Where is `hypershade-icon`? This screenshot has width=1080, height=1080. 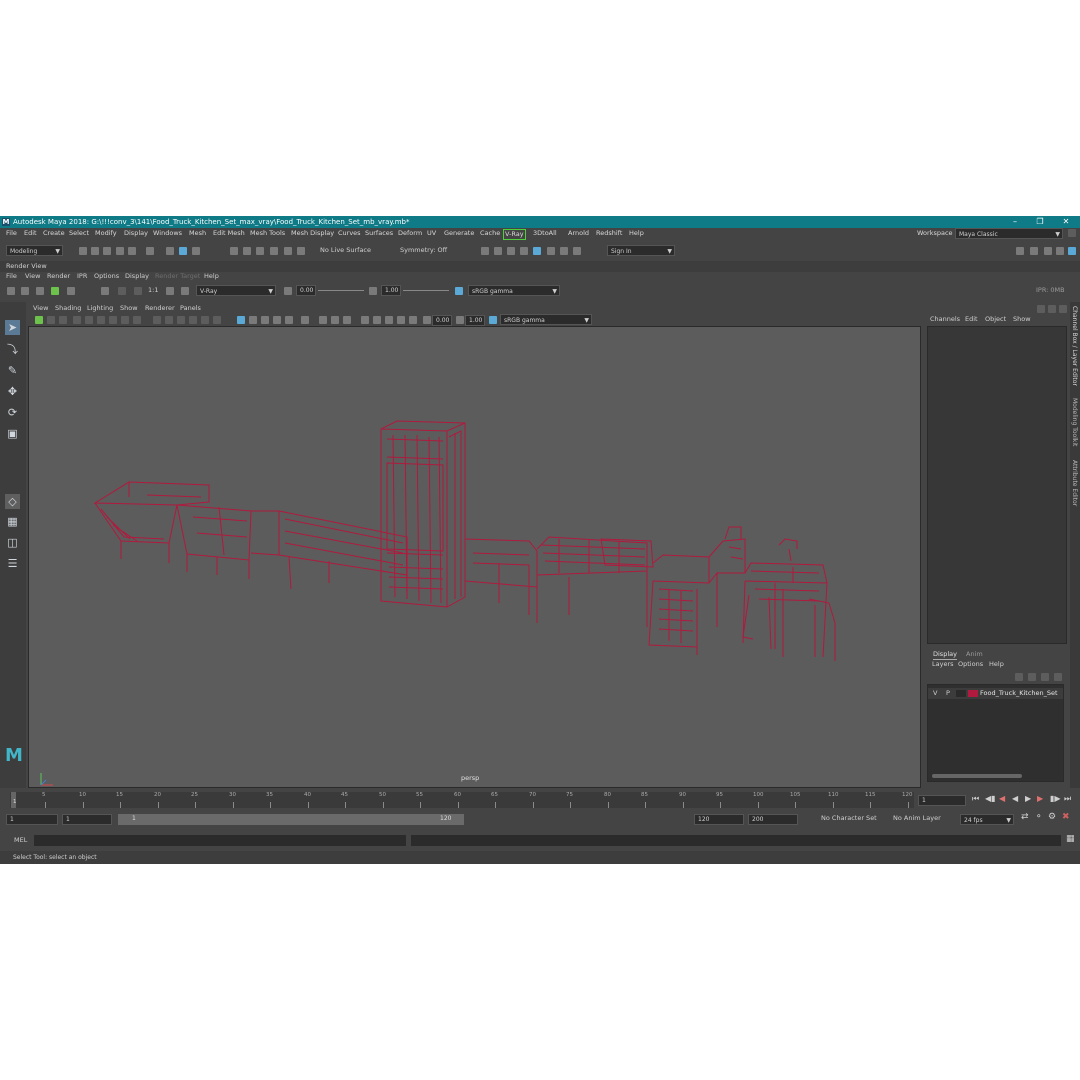 hypershade-icon is located at coordinates (524, 251).